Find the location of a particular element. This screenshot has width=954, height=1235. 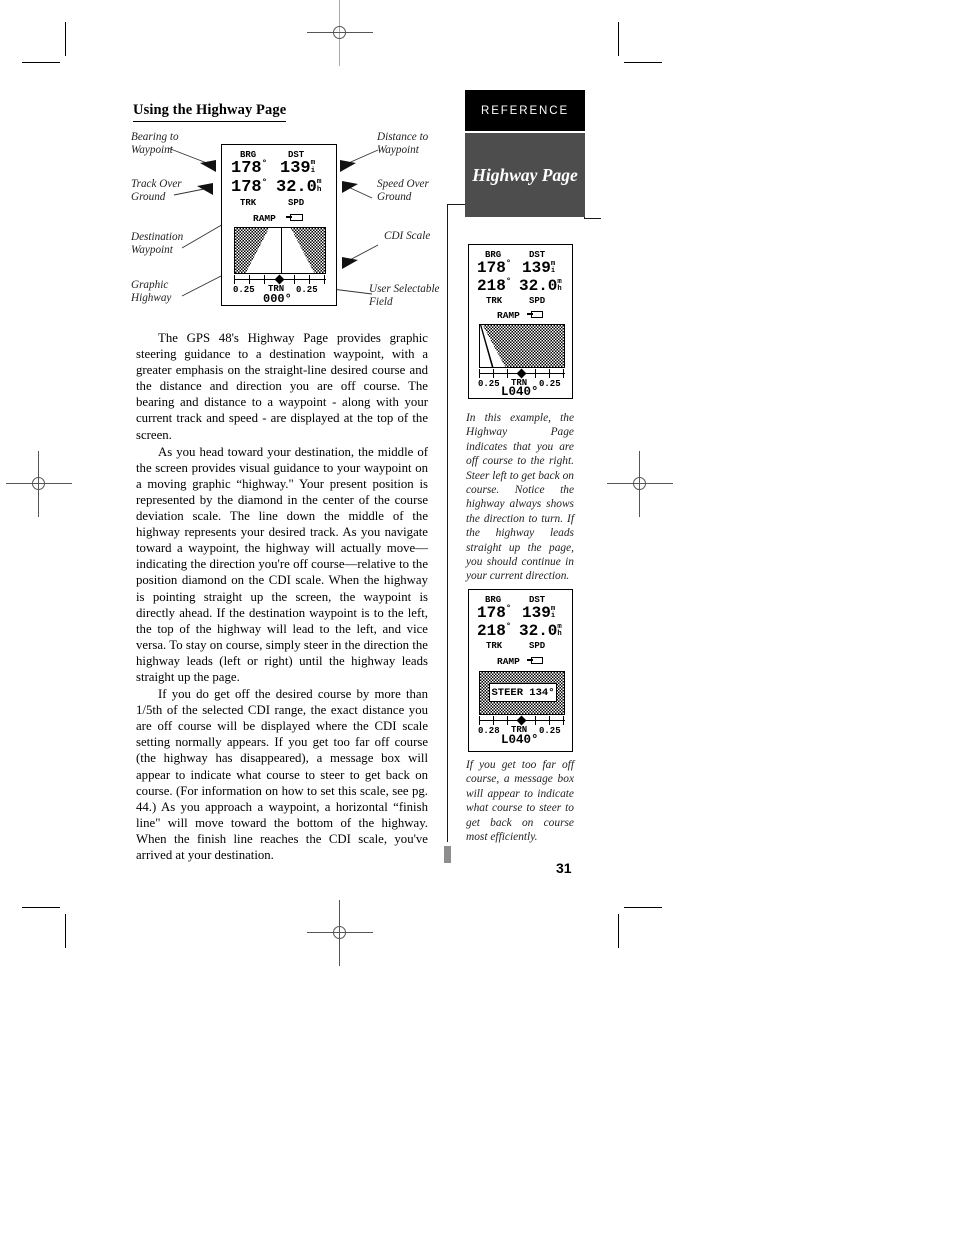

registration-mark-top is located at coordinates (340, 33).